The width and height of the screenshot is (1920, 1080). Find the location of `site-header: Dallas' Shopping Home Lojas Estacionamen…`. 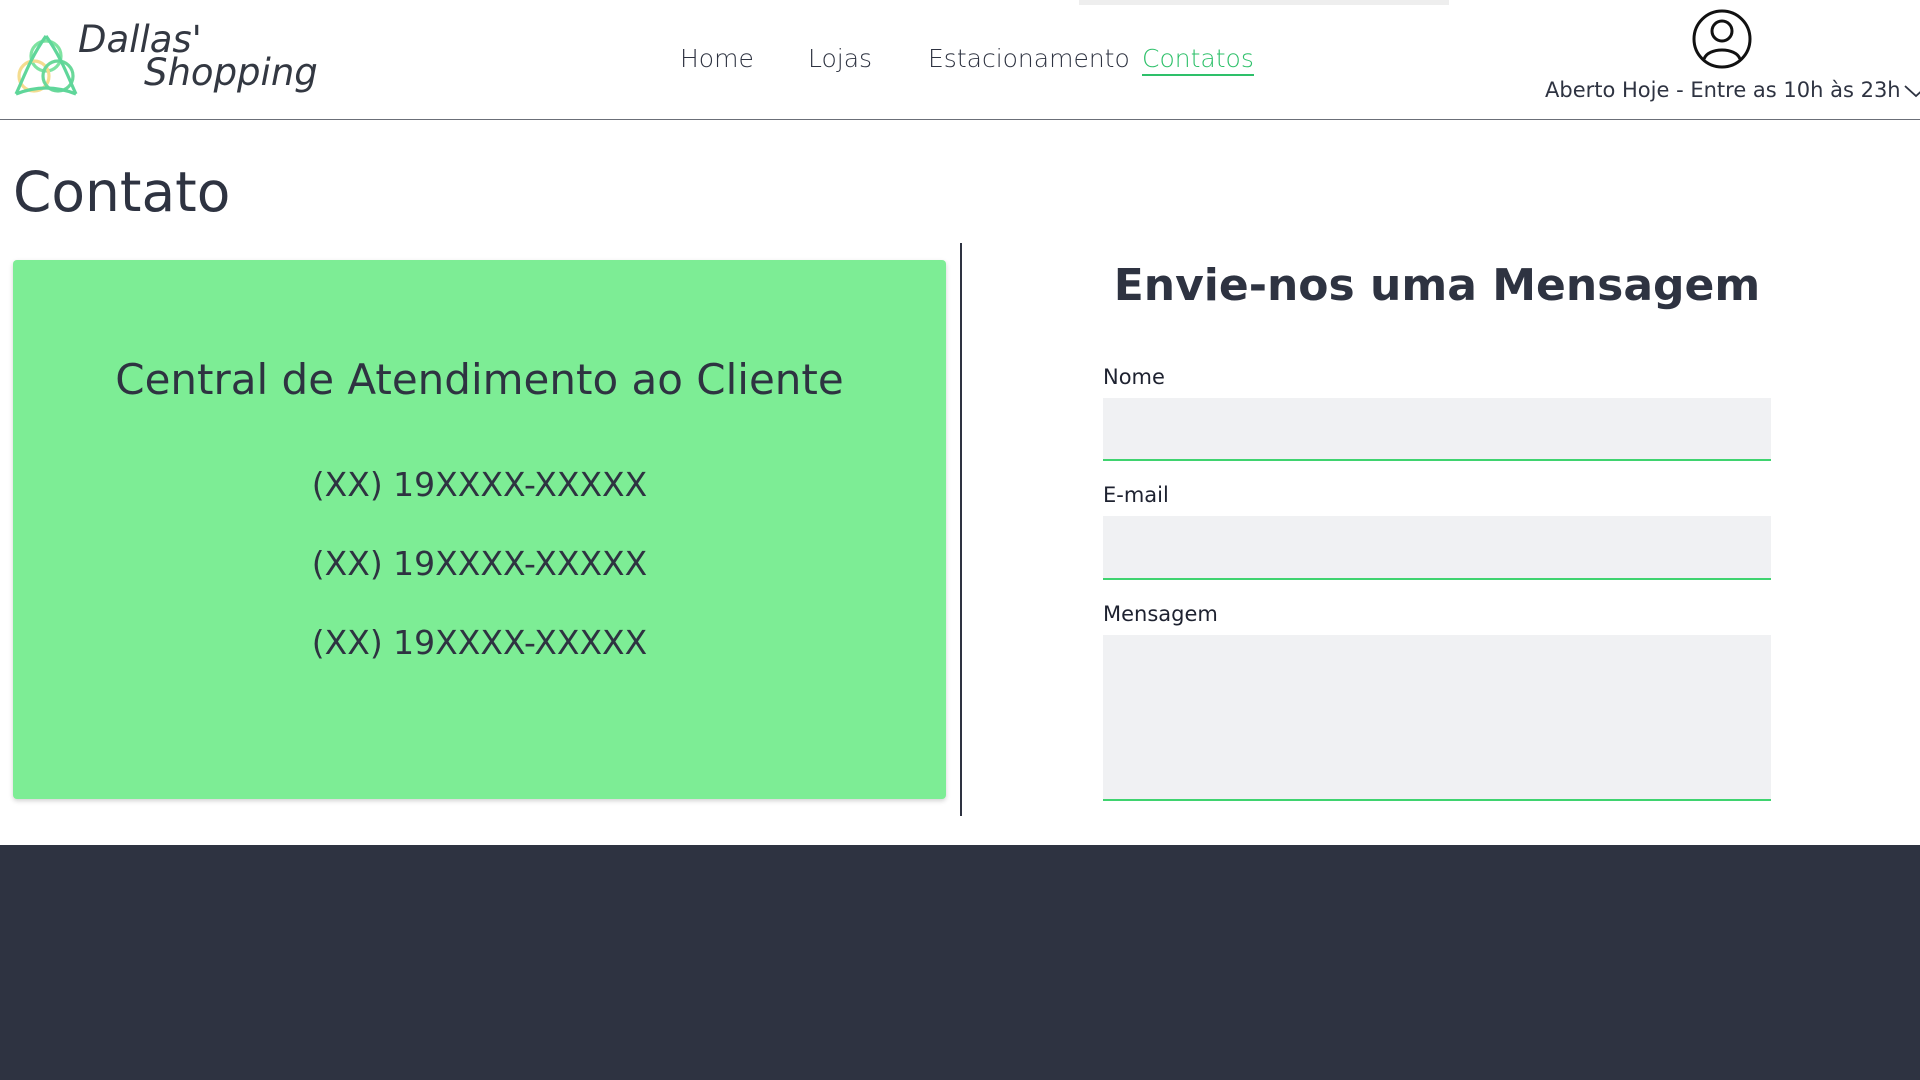

site-header: Dallas' Shopping Home Lojas Estacionamen… is located at coordinates (960, 60).